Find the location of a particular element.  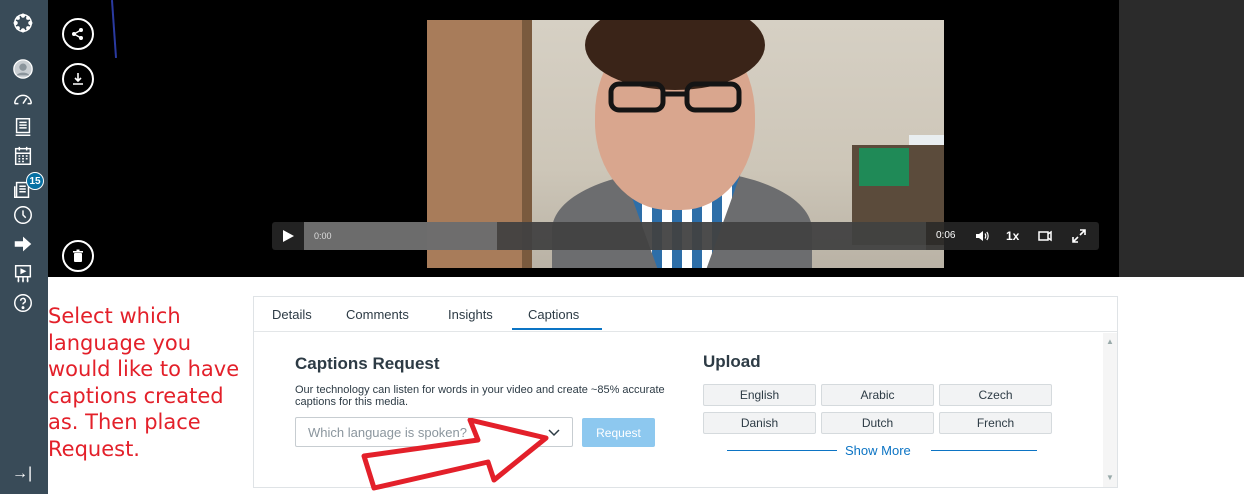

upload-danish-button: Danish is located at coordinates (759, 423).